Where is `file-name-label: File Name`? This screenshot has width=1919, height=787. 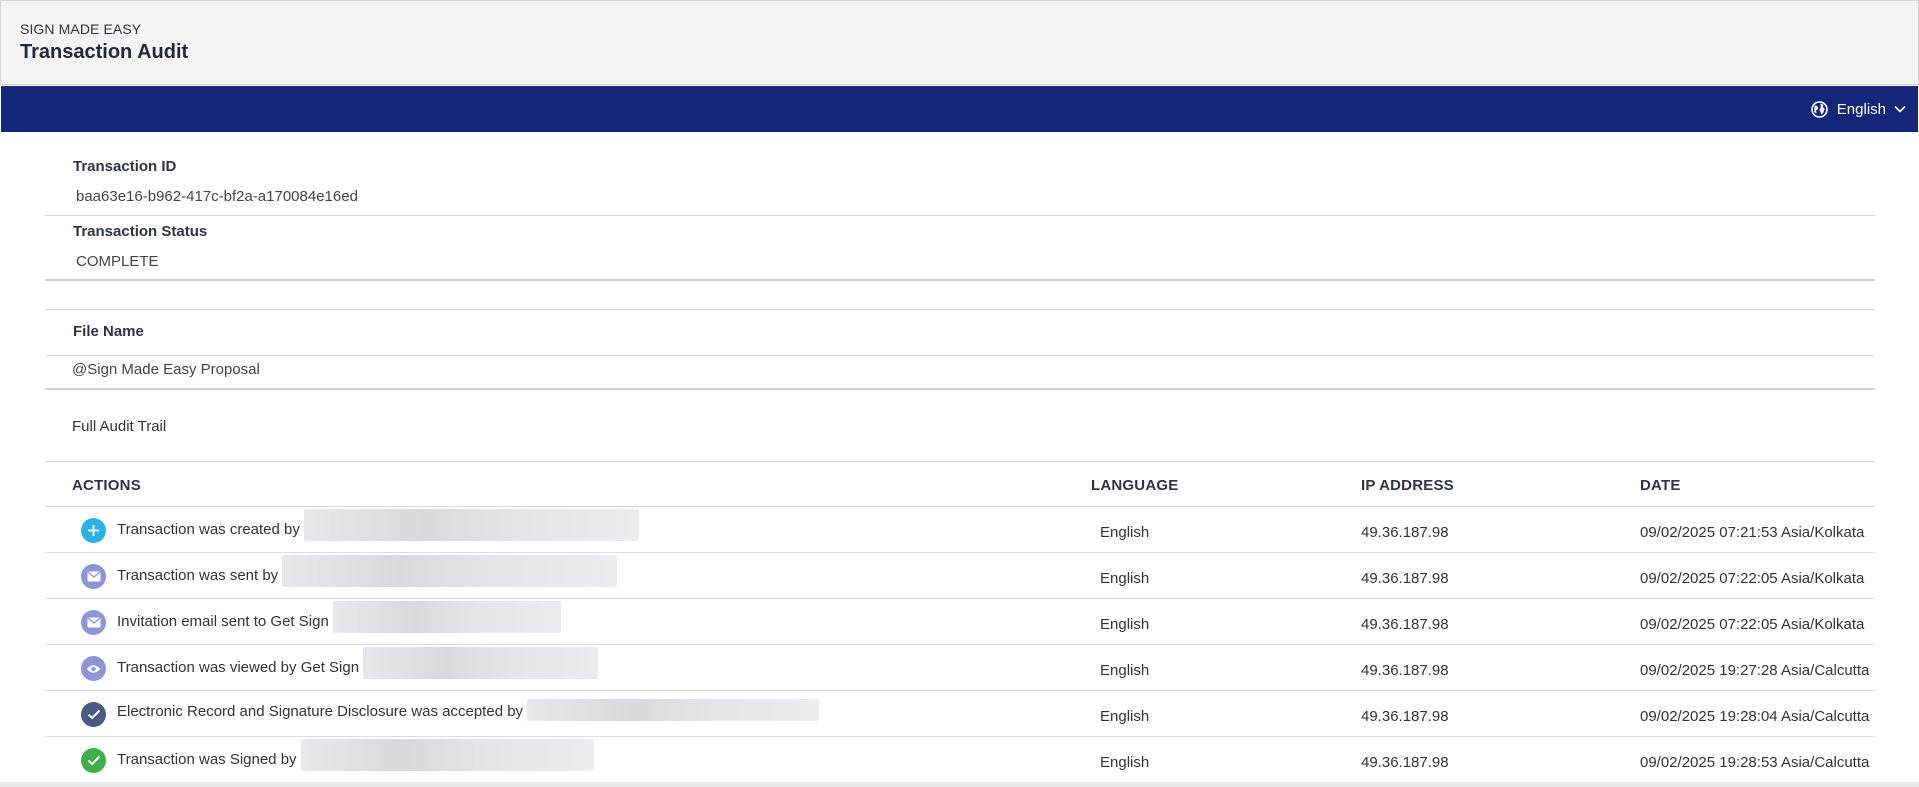
file-name-label: File Name is located at coordinates (108, 331).